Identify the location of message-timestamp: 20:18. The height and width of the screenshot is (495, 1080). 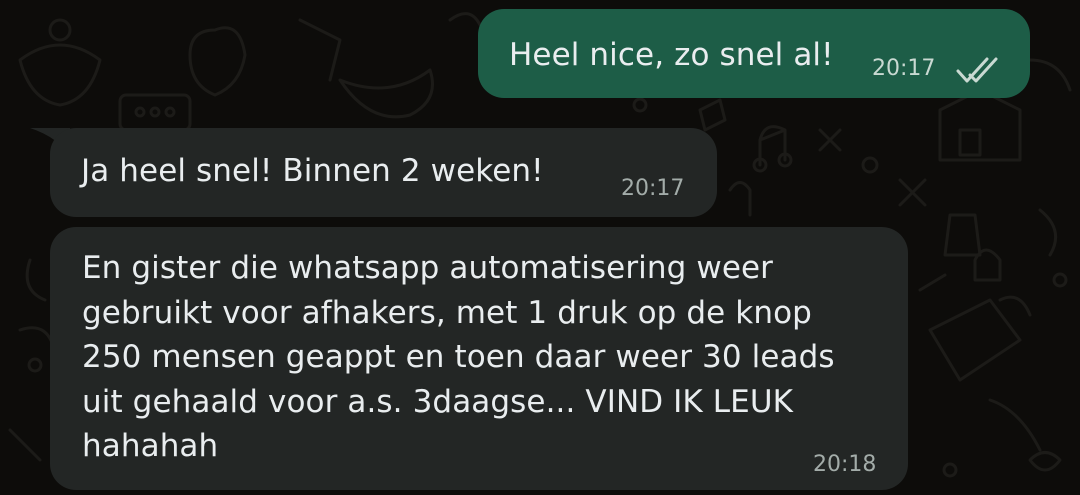
(845, 464).